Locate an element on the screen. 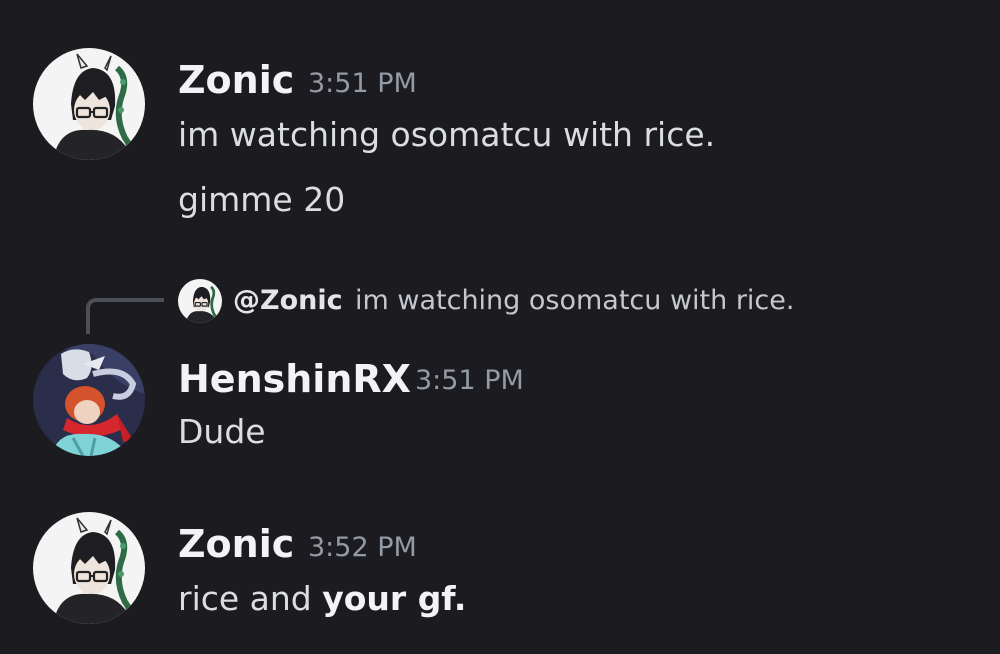  message-text: Dude is located at coordinates (222, 431).